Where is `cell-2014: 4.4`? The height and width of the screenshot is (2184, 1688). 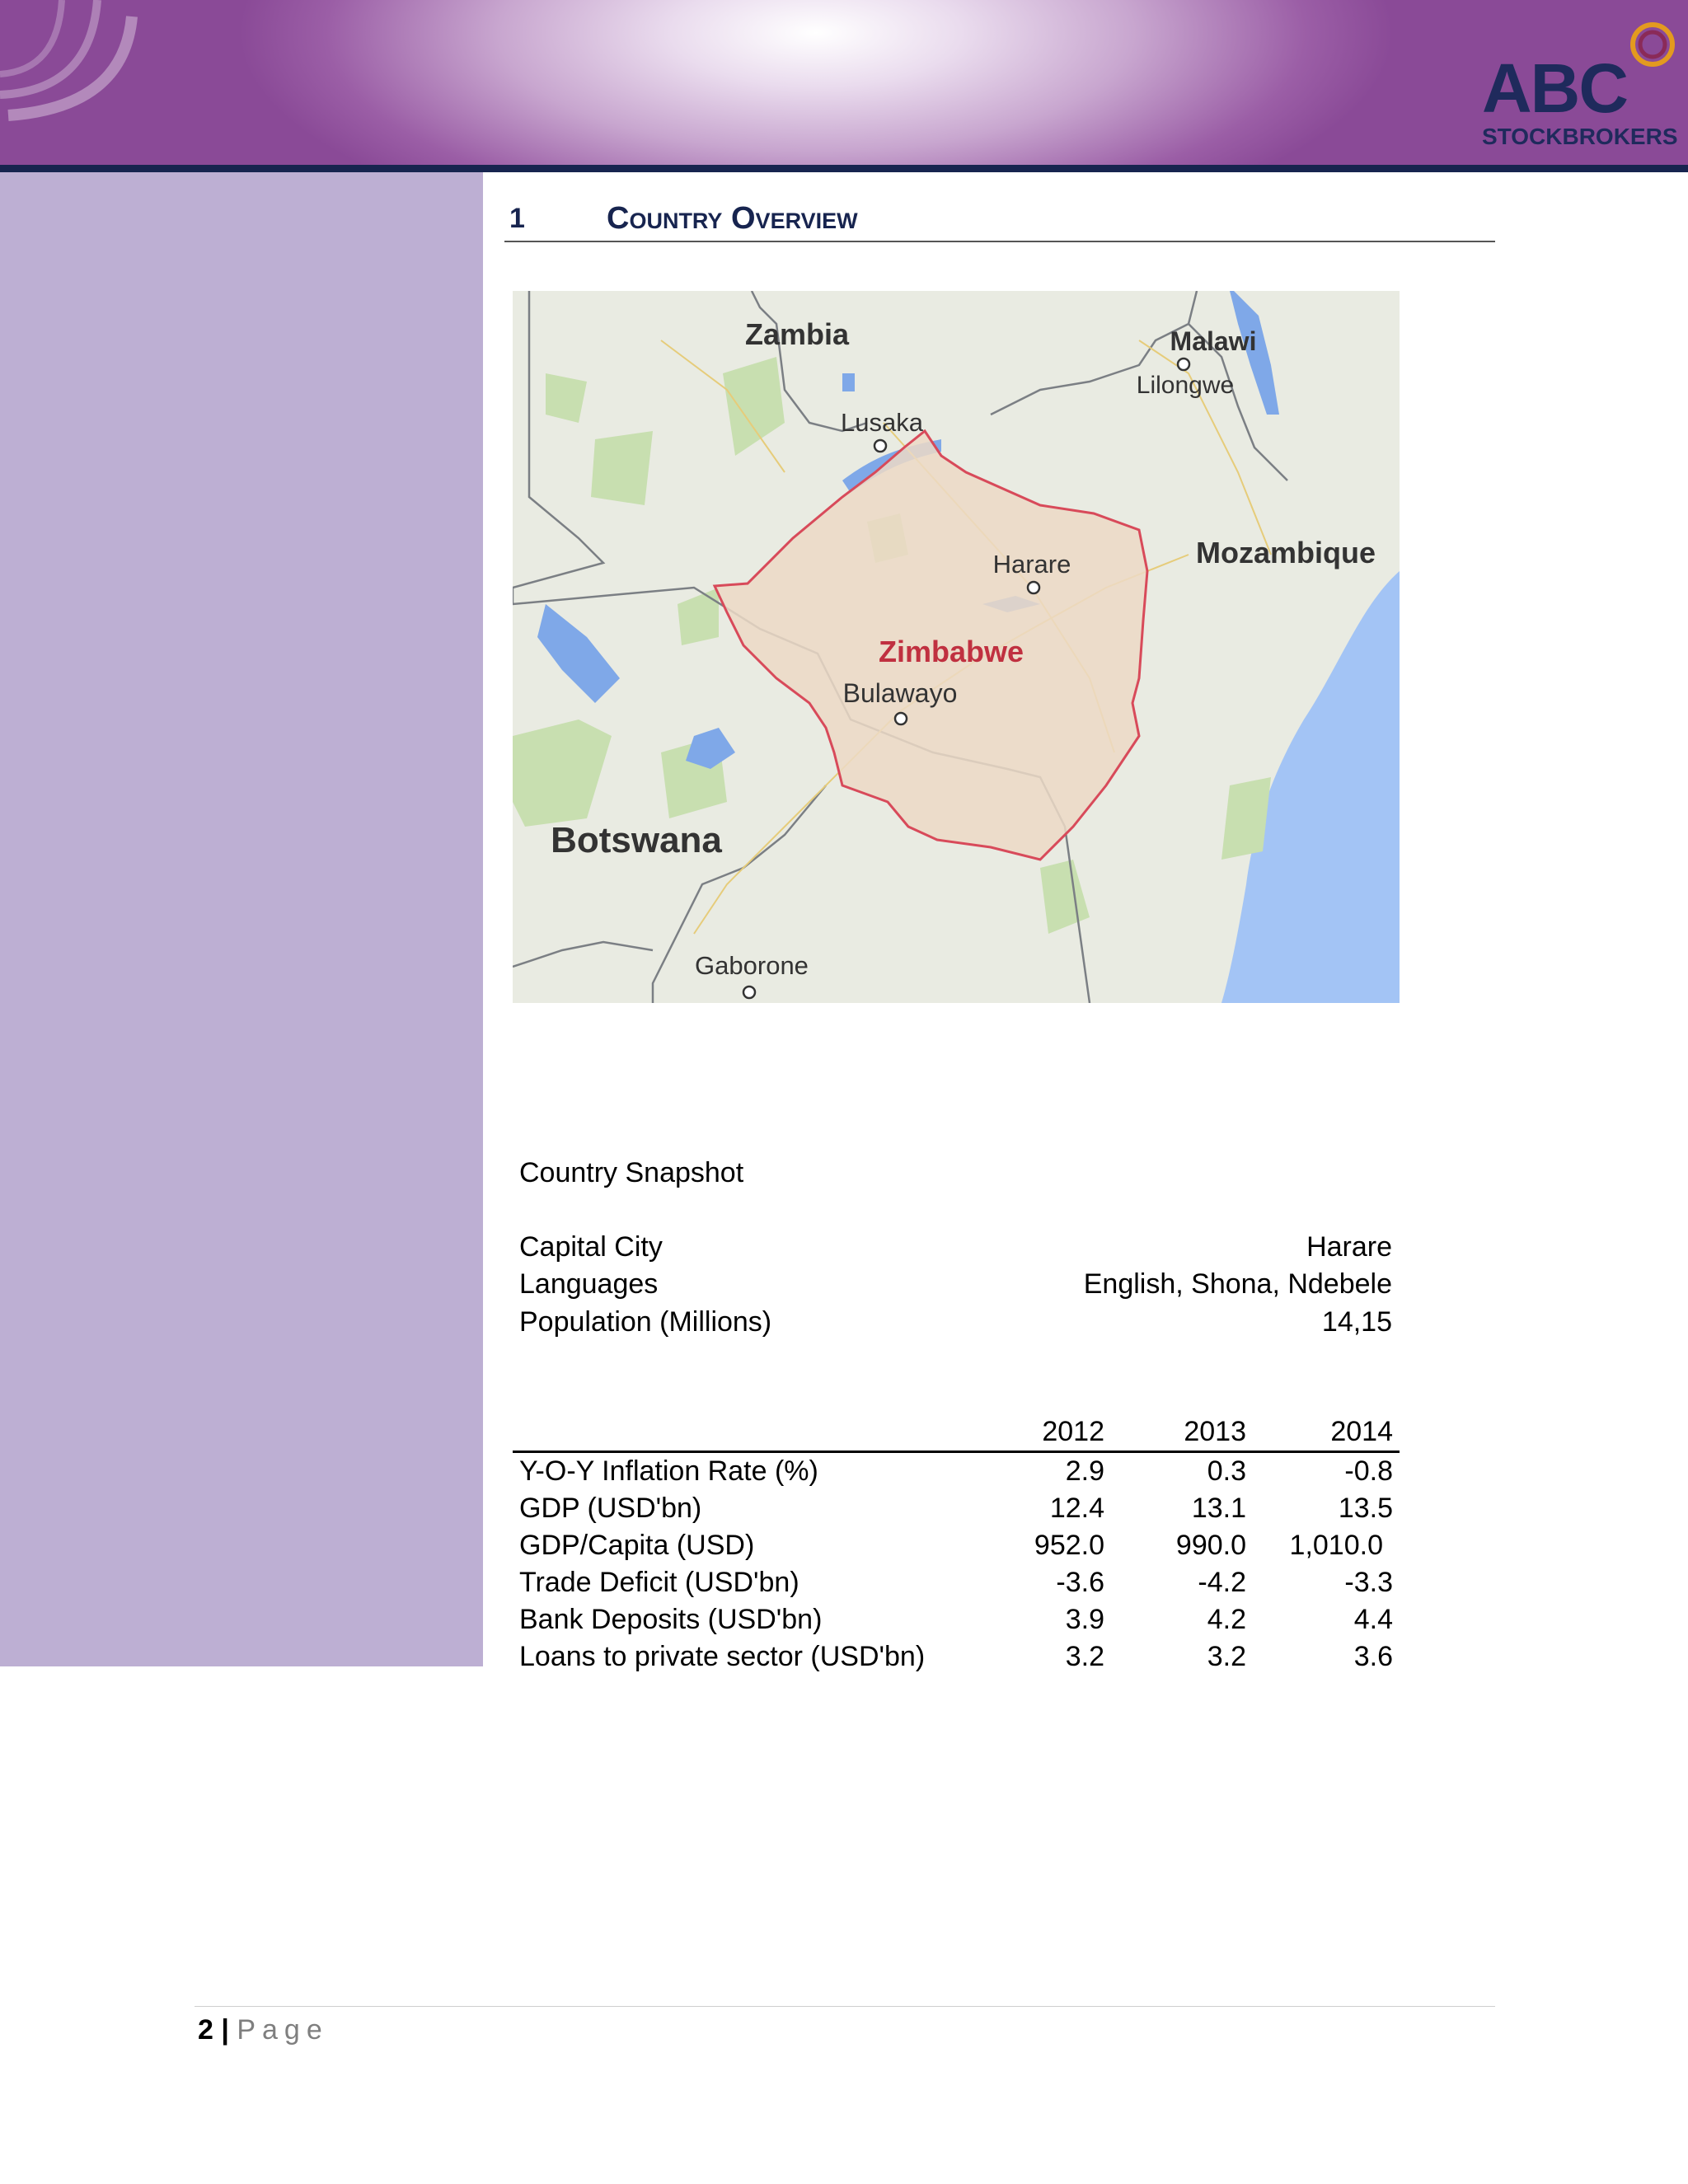 cell-2014: 4.4 is located at coordinates (1373, 1619).